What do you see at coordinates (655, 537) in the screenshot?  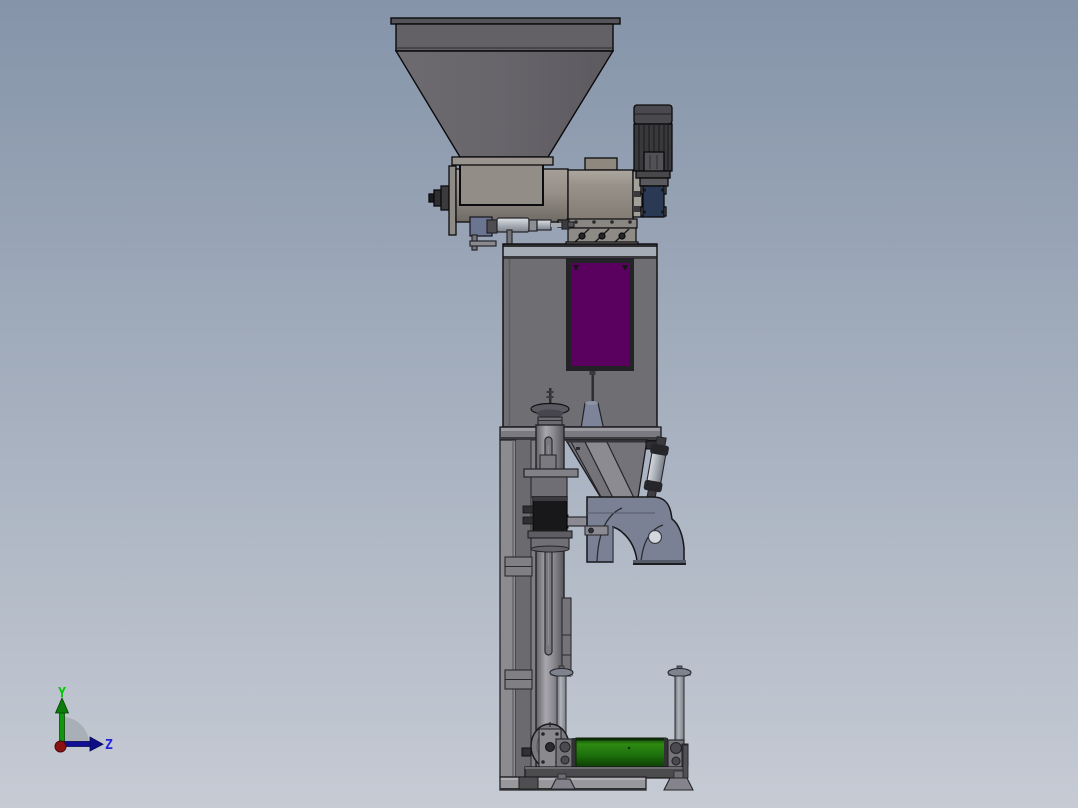 I see `arm-bolt-hole` at bounding box center [655, 537].